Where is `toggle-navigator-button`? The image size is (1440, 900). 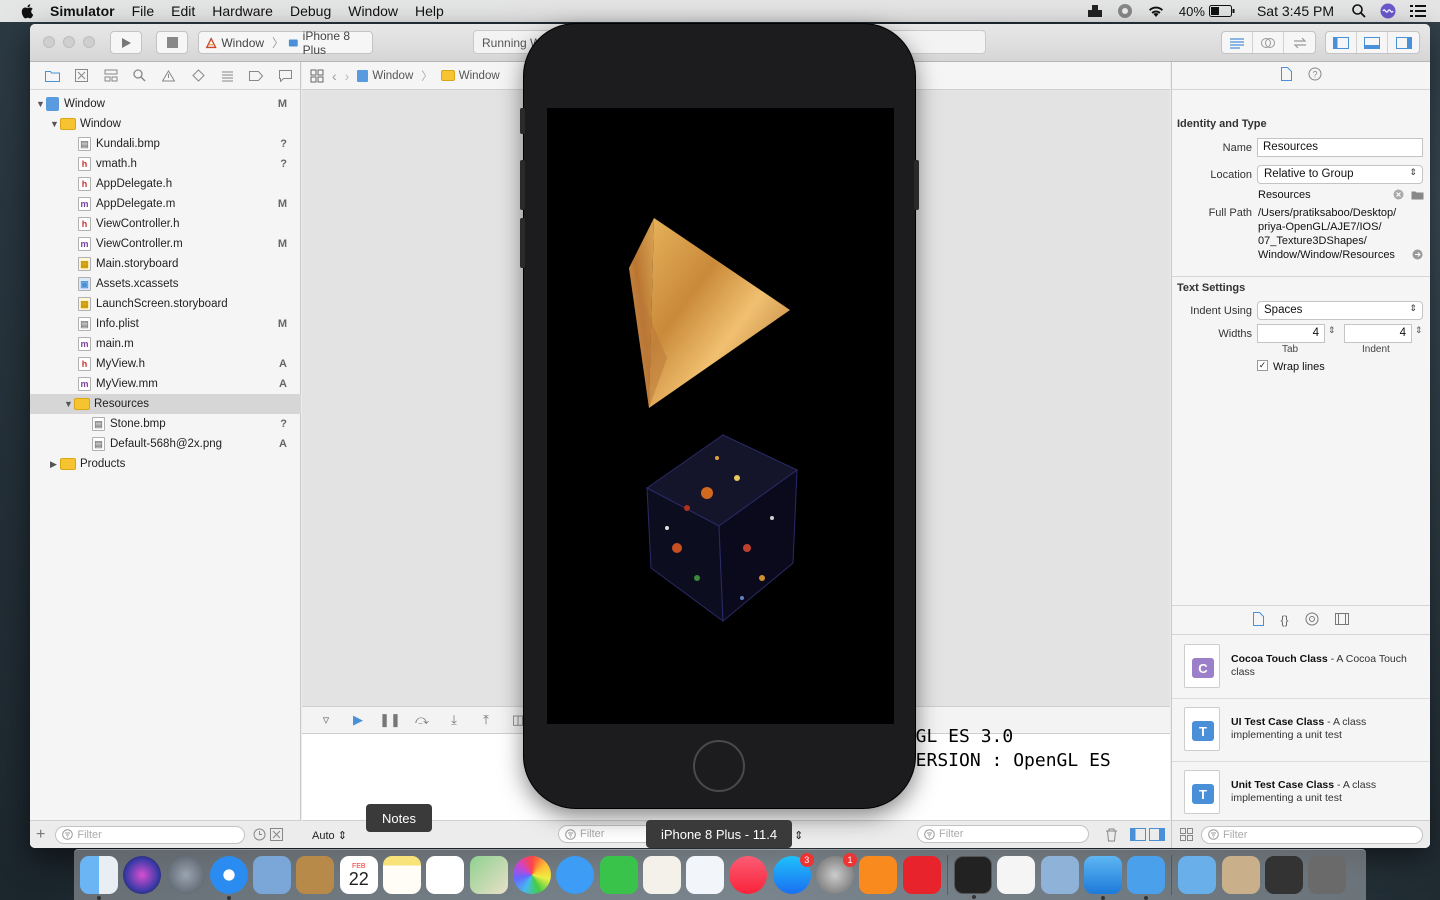
toggle-navigator-button is located at coordinates (1341, 42).